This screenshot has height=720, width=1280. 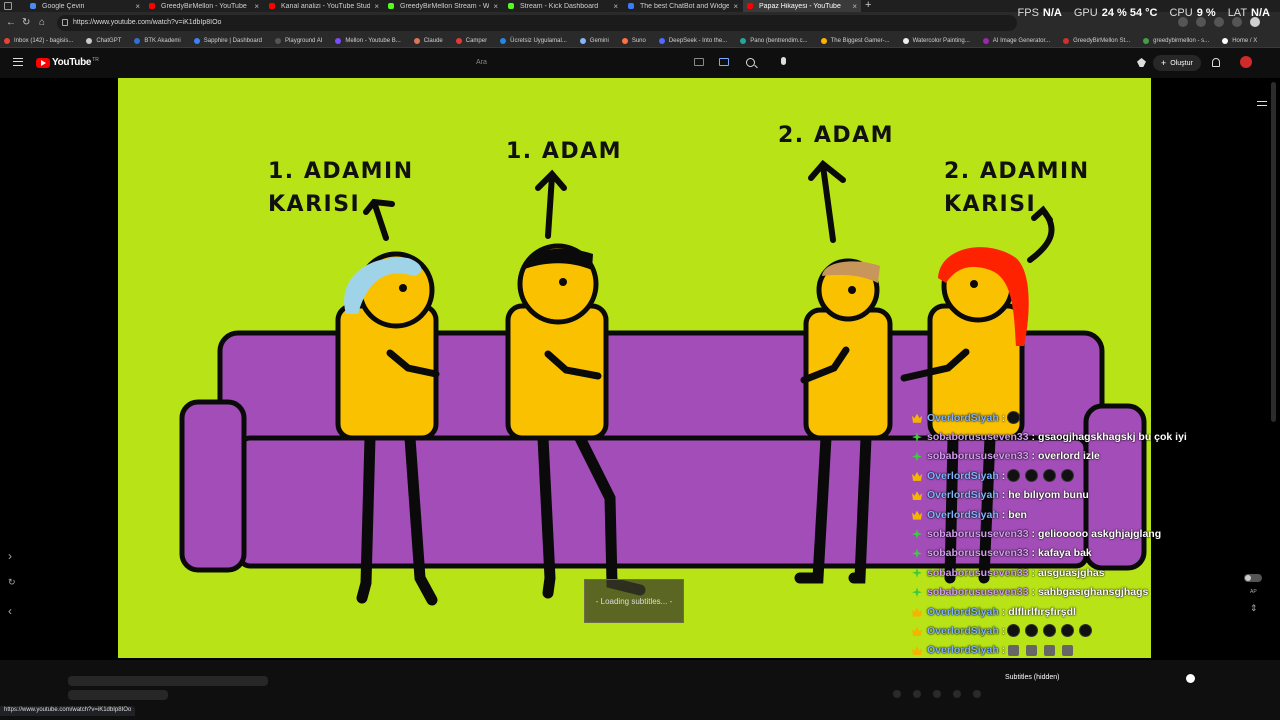 I want to click on refresh-icon: ↻, so click(x=12, y=582).